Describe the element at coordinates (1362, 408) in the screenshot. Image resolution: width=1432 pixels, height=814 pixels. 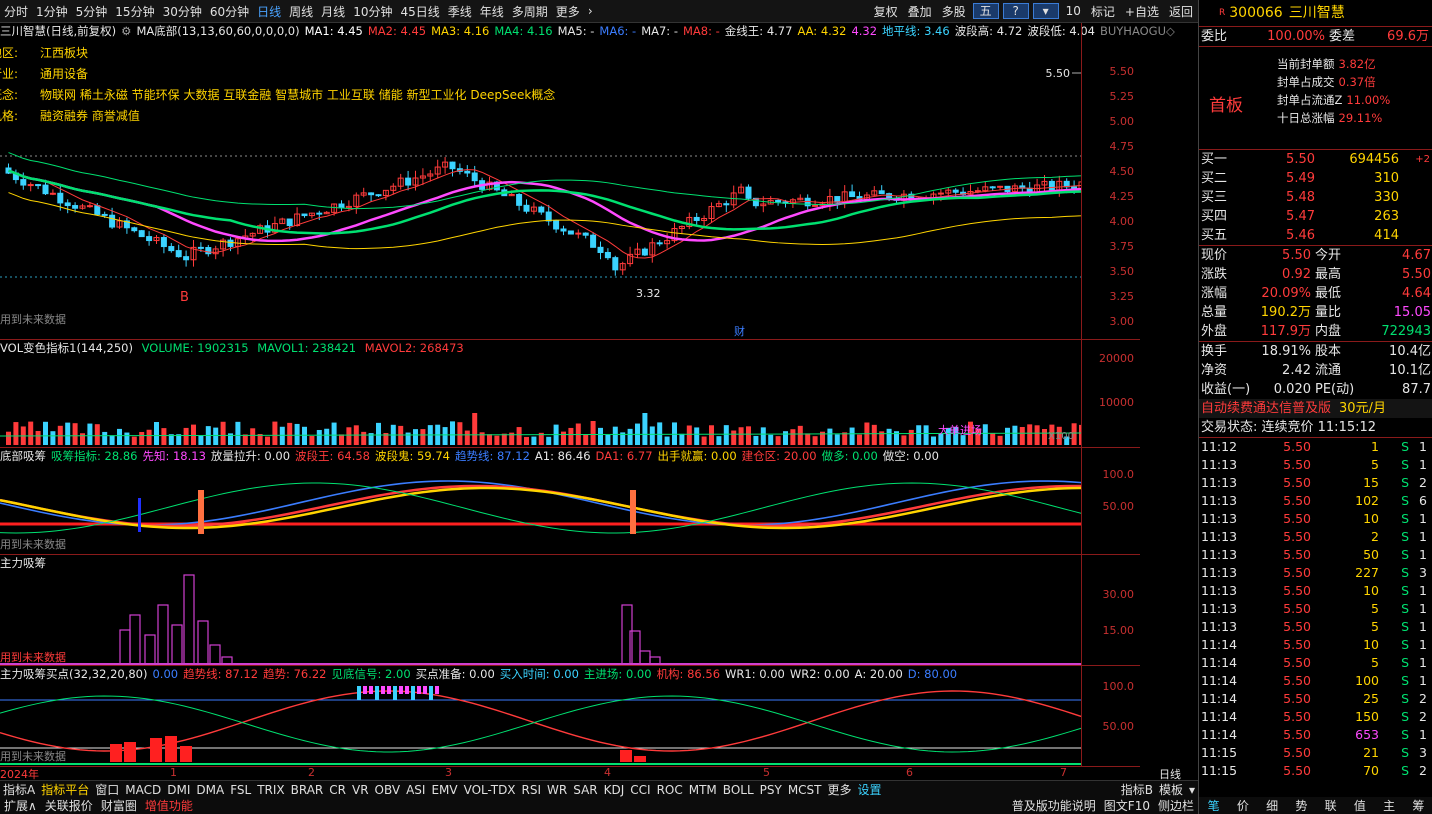
I see `promo-price: 30元/月` at that location.